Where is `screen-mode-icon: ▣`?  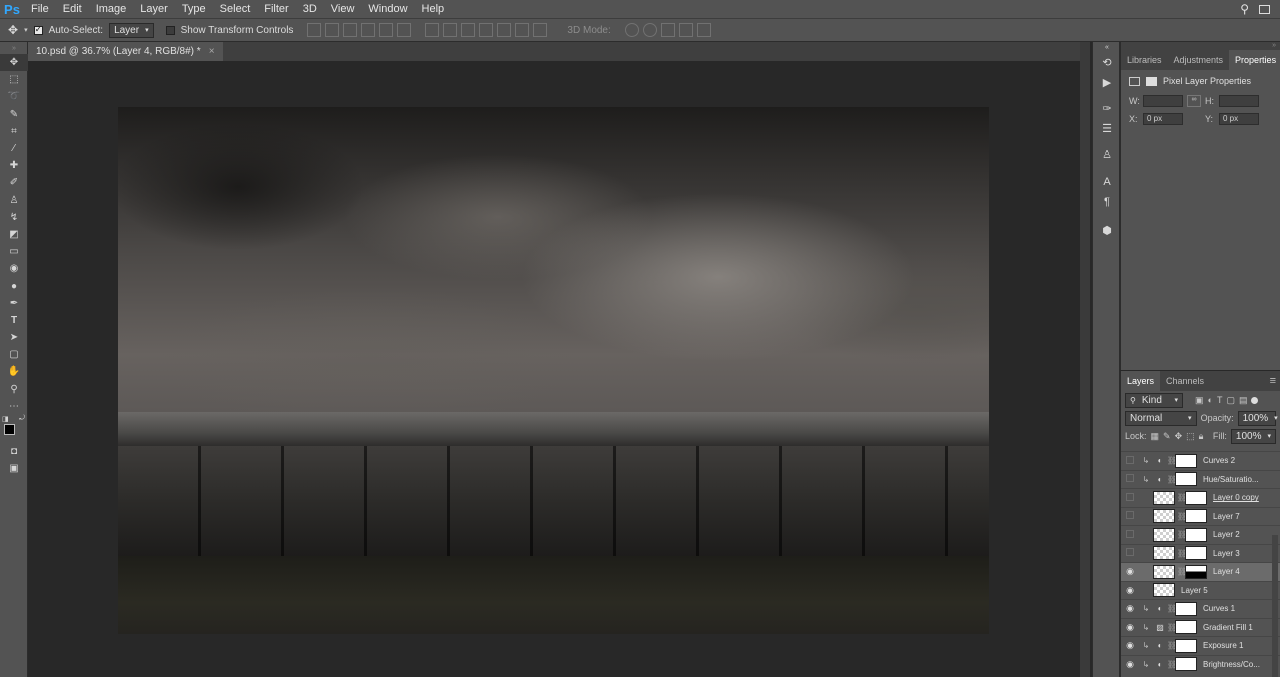
screen-mode-icon: ▣ is located at coordinates (14, 468).